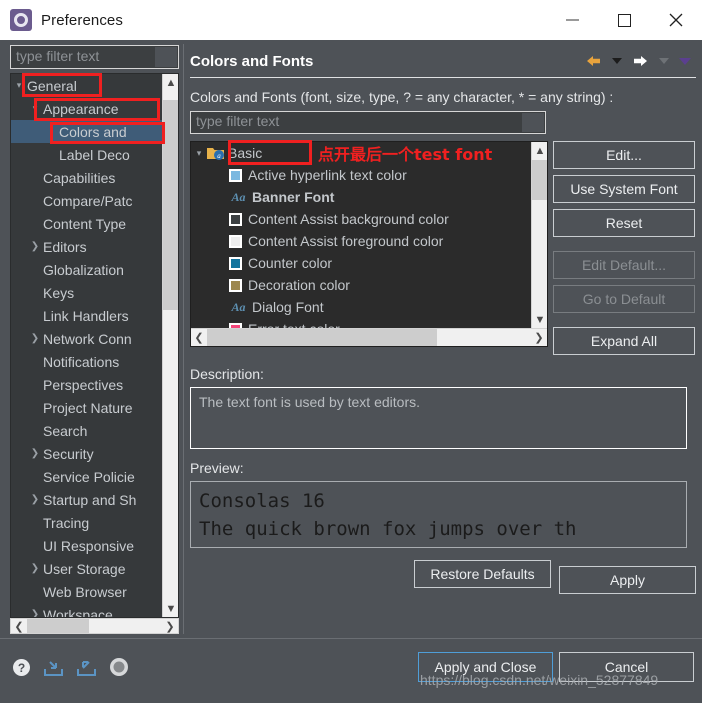 This screenshot has width=702, height=703. I want to click on colors-tree-vertical-scrollbar: ▲ ▼, so click(539, 235).